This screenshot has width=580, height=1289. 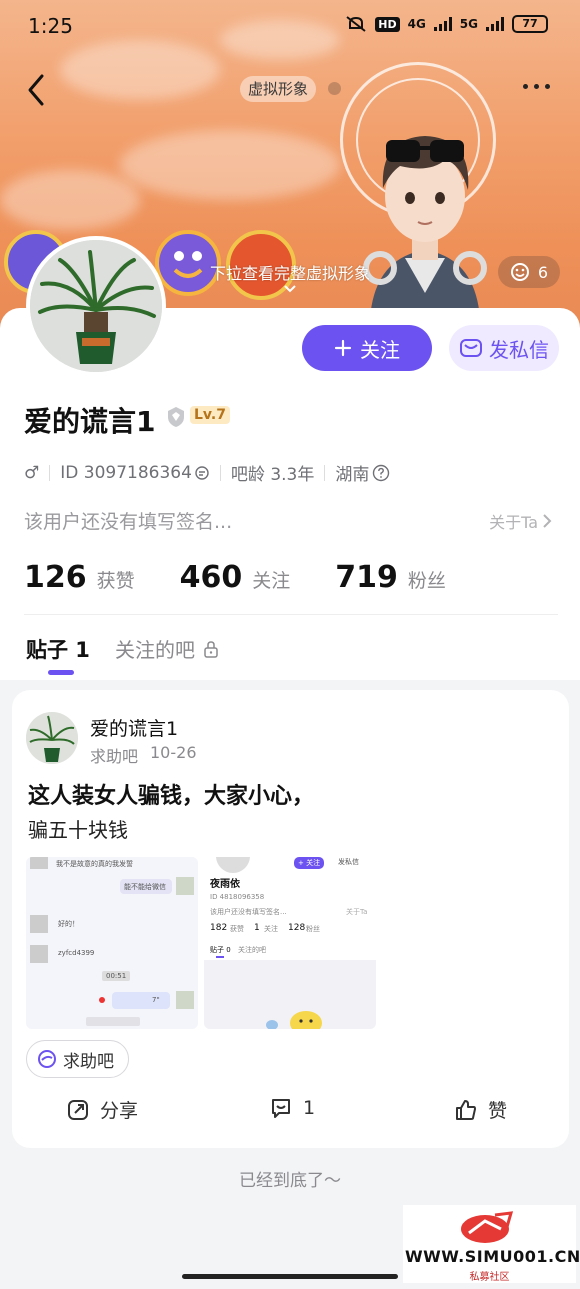 I want to click on bar-logo-icon, so click(x=47, y=1059).